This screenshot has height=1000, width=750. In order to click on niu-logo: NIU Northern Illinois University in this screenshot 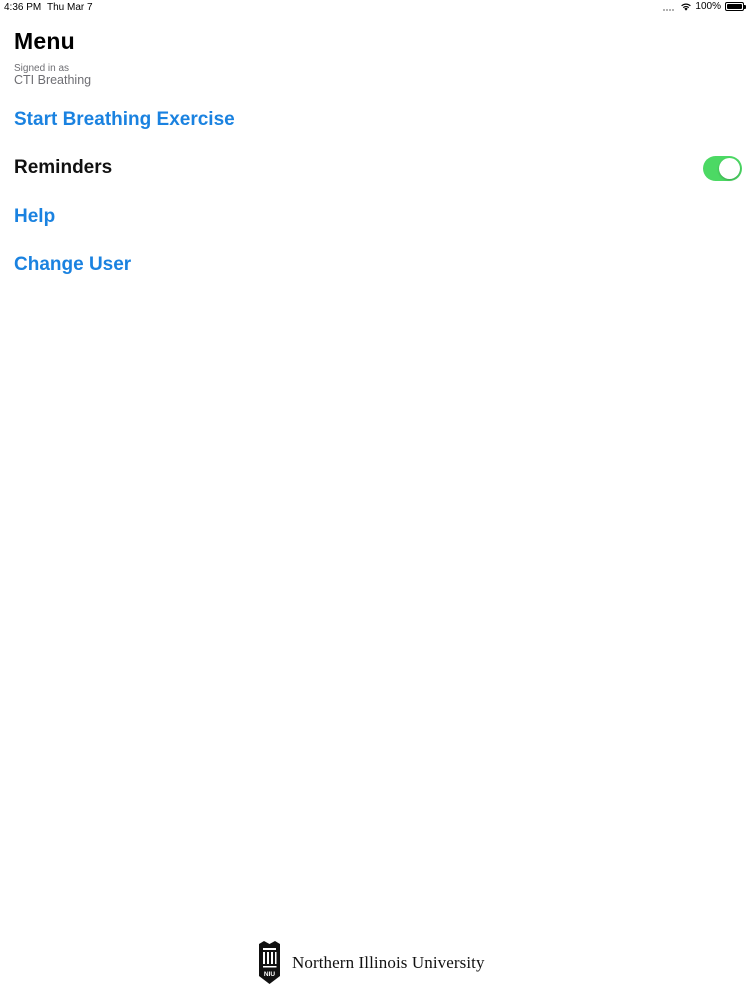, I will do `click(370, 962)`.